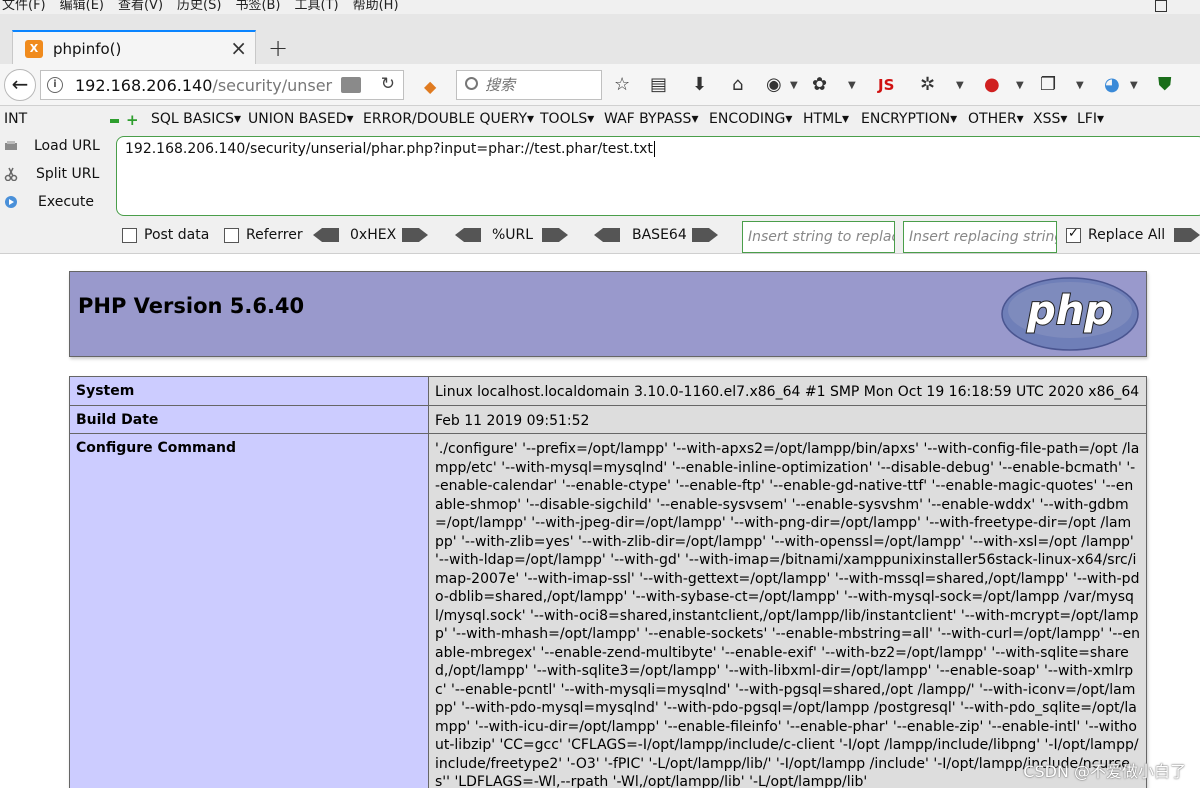 The width and height of the screenshot is (1200, 788). I want to click on search-icon, so click(471, 83).